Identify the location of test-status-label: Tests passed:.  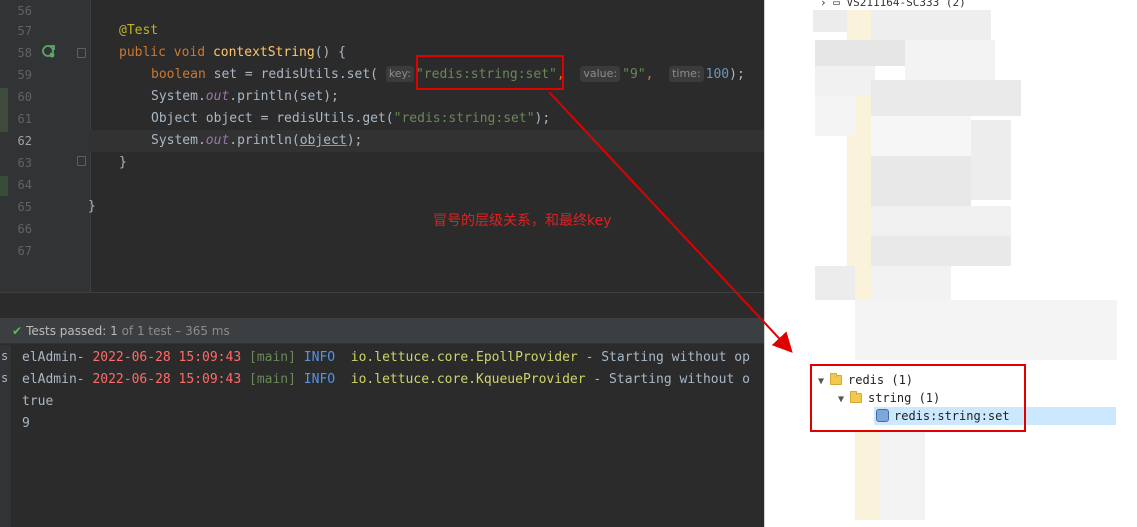
(66, 331).